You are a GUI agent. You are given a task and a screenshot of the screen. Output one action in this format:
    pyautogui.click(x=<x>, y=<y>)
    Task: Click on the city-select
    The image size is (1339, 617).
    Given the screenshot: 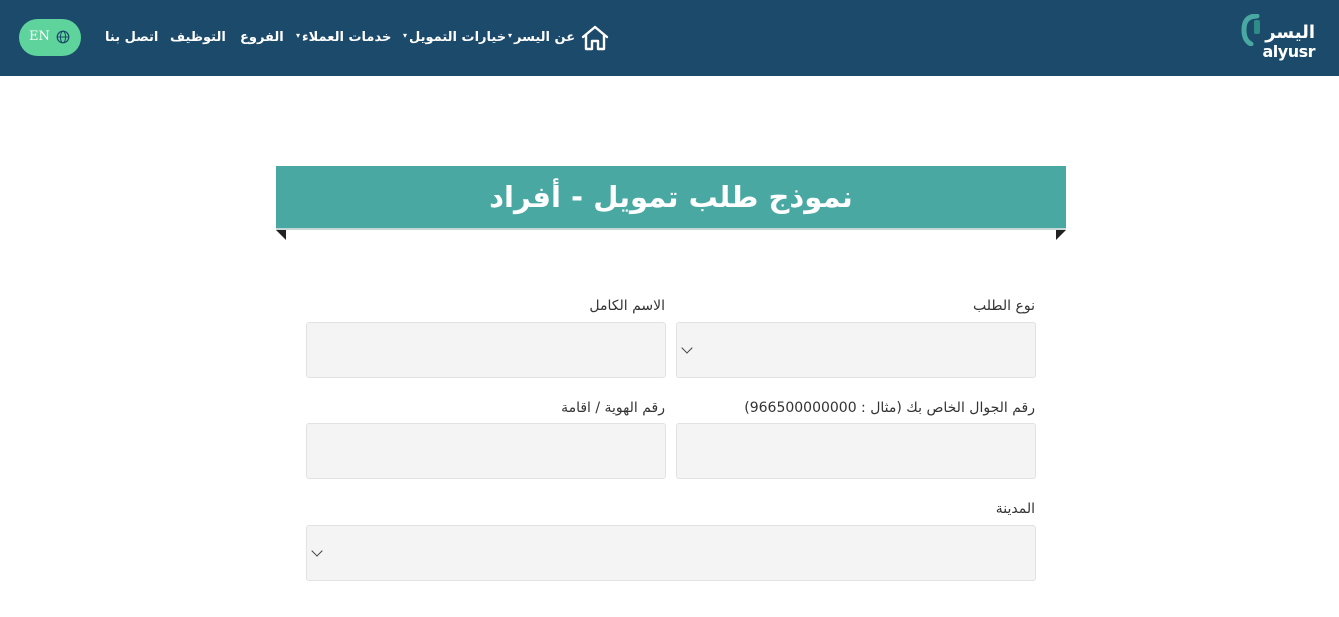 What is the action you would take?
    pyautogui.click(x=671, y=553)
    